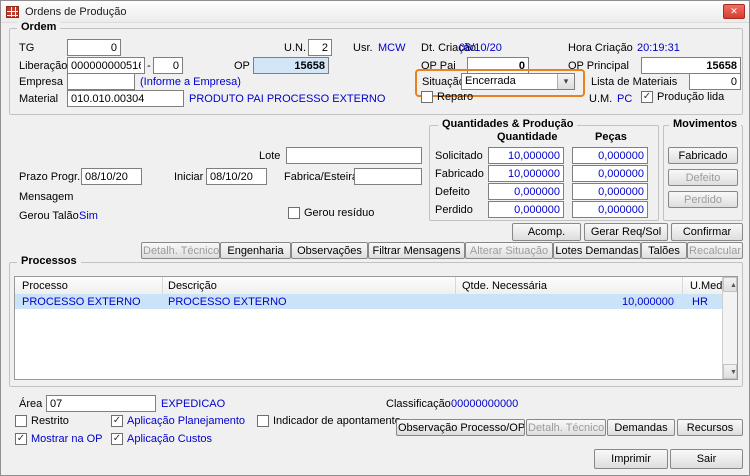 This screenshot has height=476, width=750. Describe the element at coordinates (611, 137) in the screenshot. I see `pecas-column-header: Peças` at that location.